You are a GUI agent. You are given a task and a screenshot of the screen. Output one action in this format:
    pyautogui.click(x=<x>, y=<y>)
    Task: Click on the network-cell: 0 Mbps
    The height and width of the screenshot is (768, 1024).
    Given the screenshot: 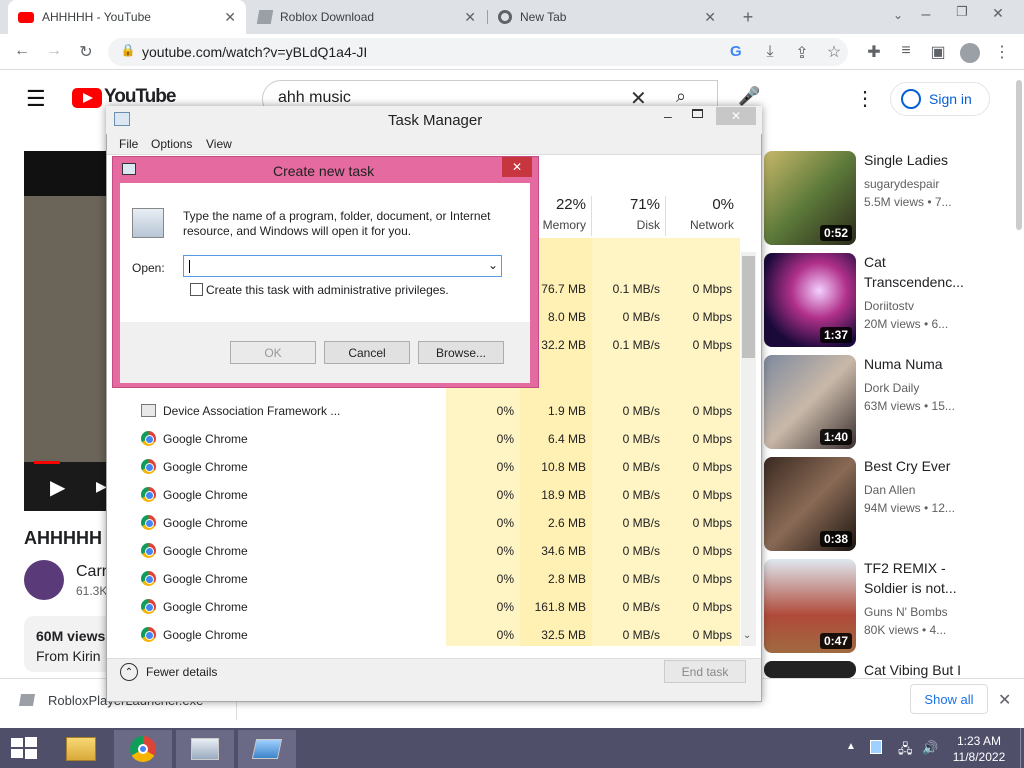 What is the action you would take?
    pyautogui.click(x=712, y=579)
    